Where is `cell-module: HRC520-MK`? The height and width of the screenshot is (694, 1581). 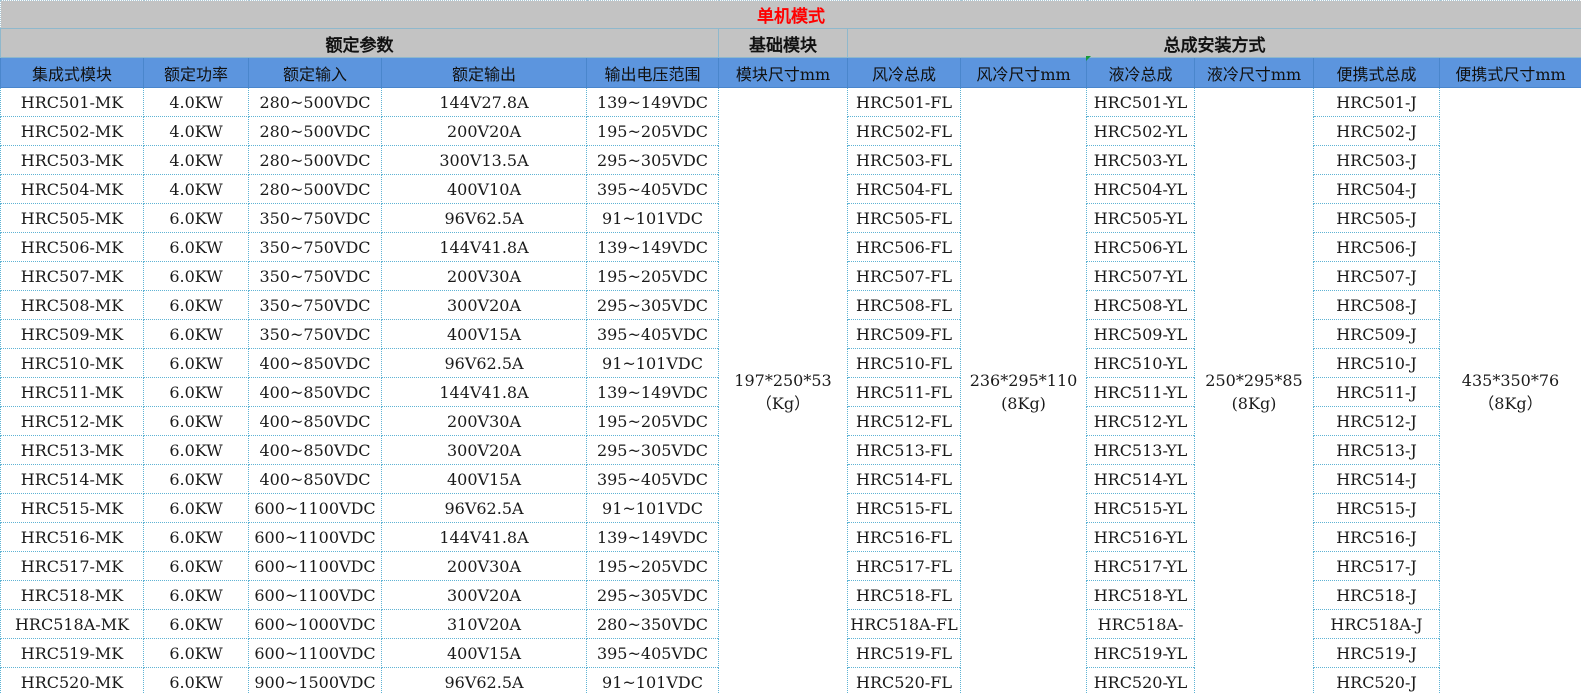
cell-module: HRC520-MK is located at coordinates (72, 680).